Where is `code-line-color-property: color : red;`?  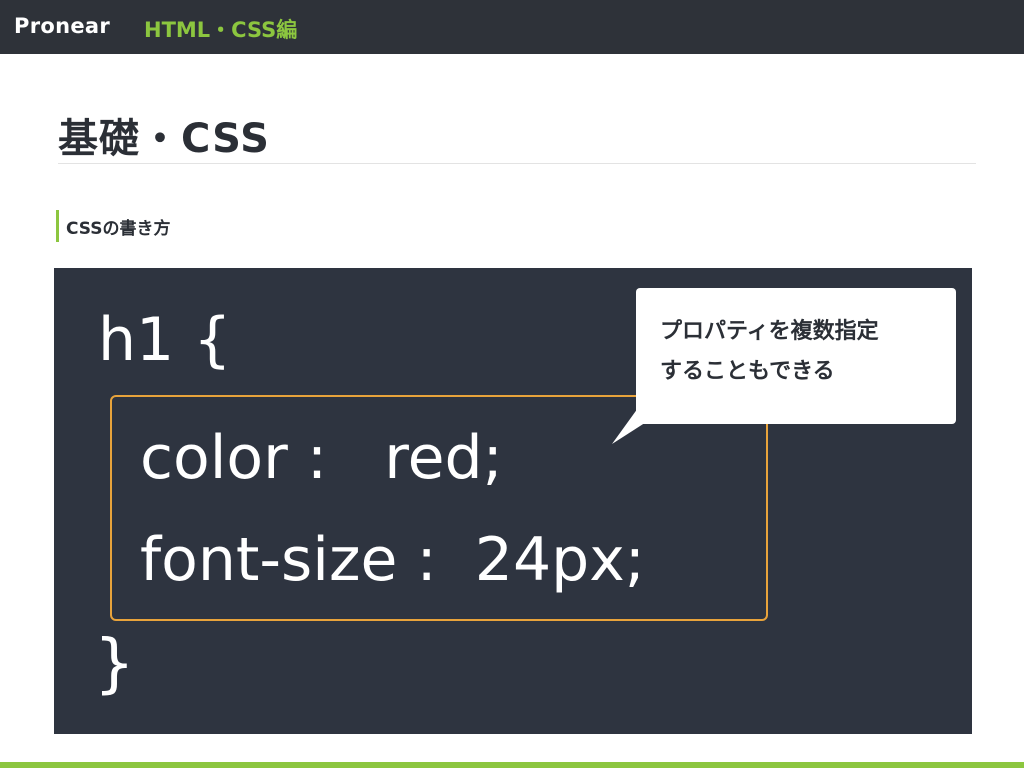 code-line-color-property: color : red; is located at coordinates (321, 458).